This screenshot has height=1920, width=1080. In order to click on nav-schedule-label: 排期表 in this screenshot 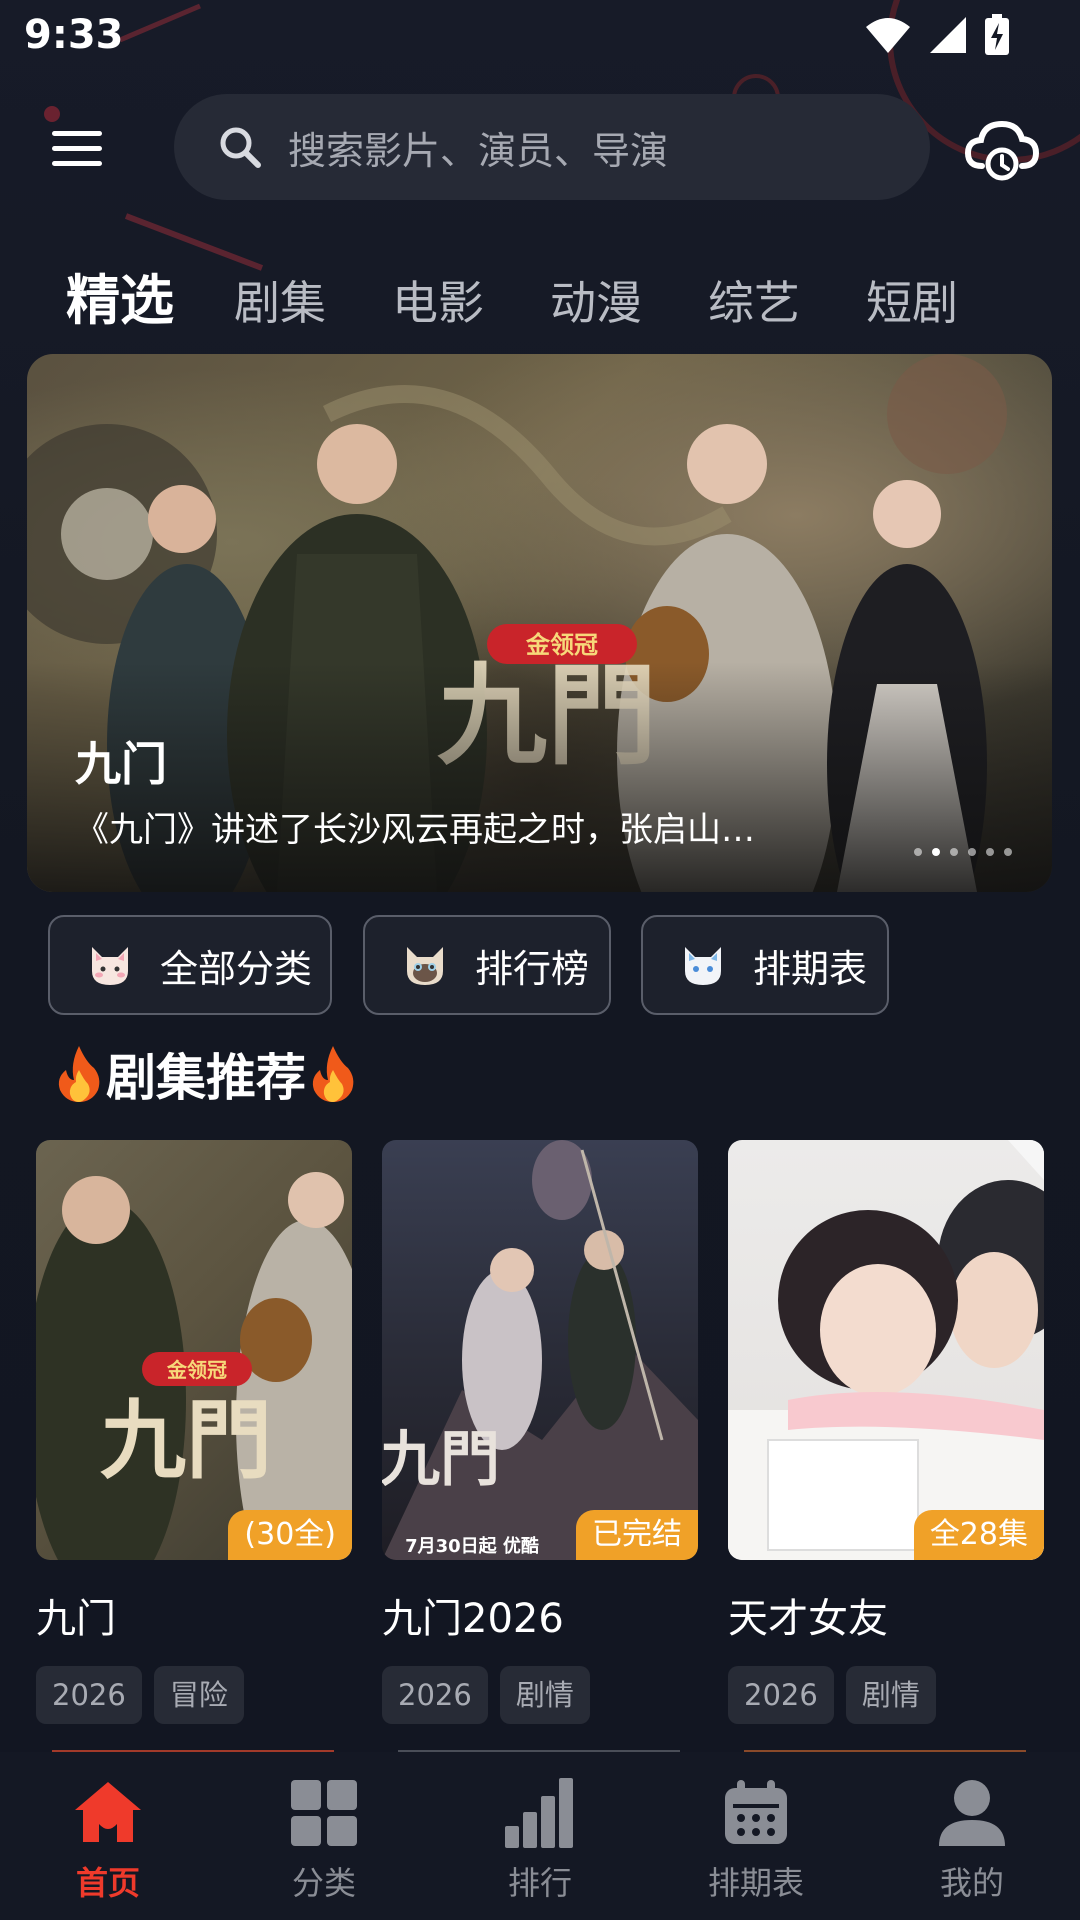, I will do `click(755, 1883)`.